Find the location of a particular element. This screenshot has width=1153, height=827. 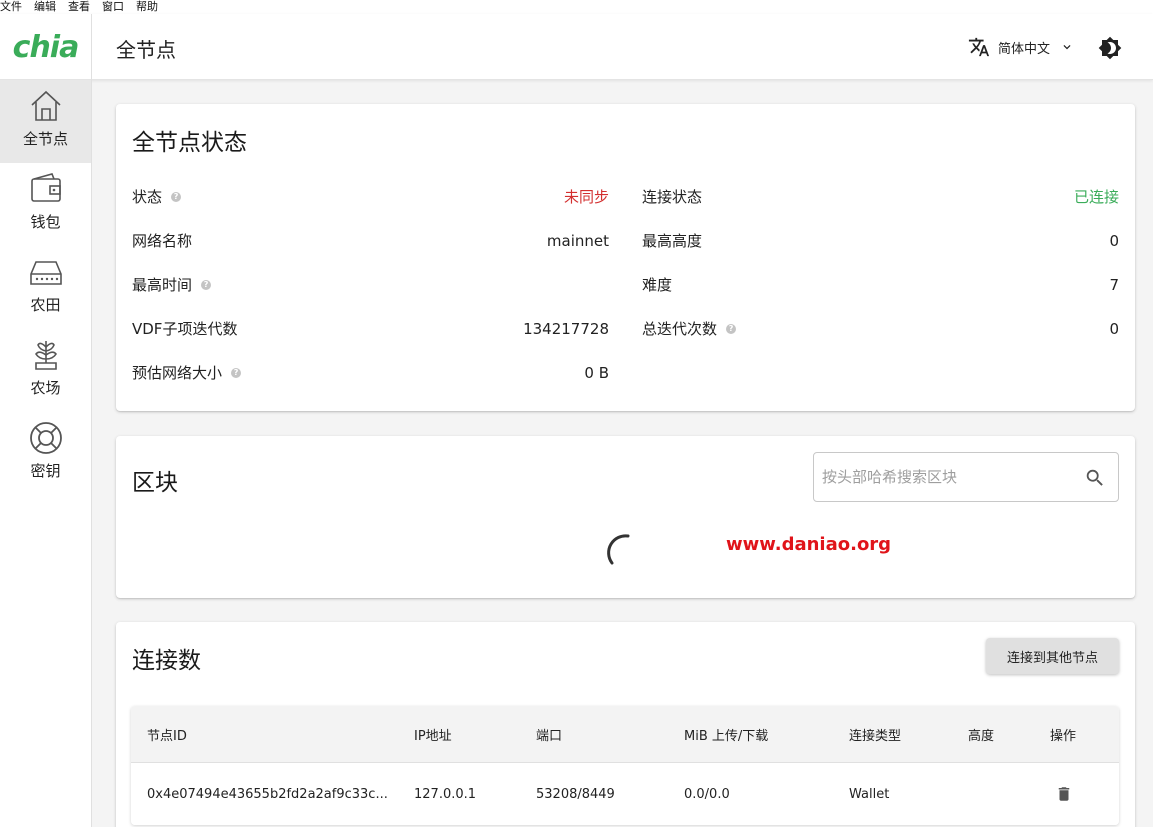

sidebar: 全节点 钱包 农田 农场 密钥 is located at coordinates (46, 453).